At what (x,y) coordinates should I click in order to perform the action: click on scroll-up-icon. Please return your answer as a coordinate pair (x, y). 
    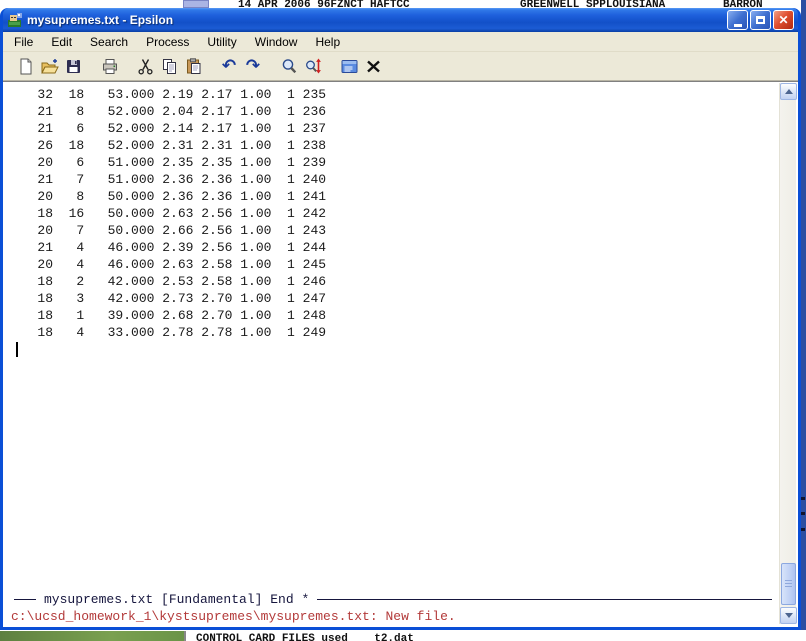
    Looking at the image, I should click on (788, 91).